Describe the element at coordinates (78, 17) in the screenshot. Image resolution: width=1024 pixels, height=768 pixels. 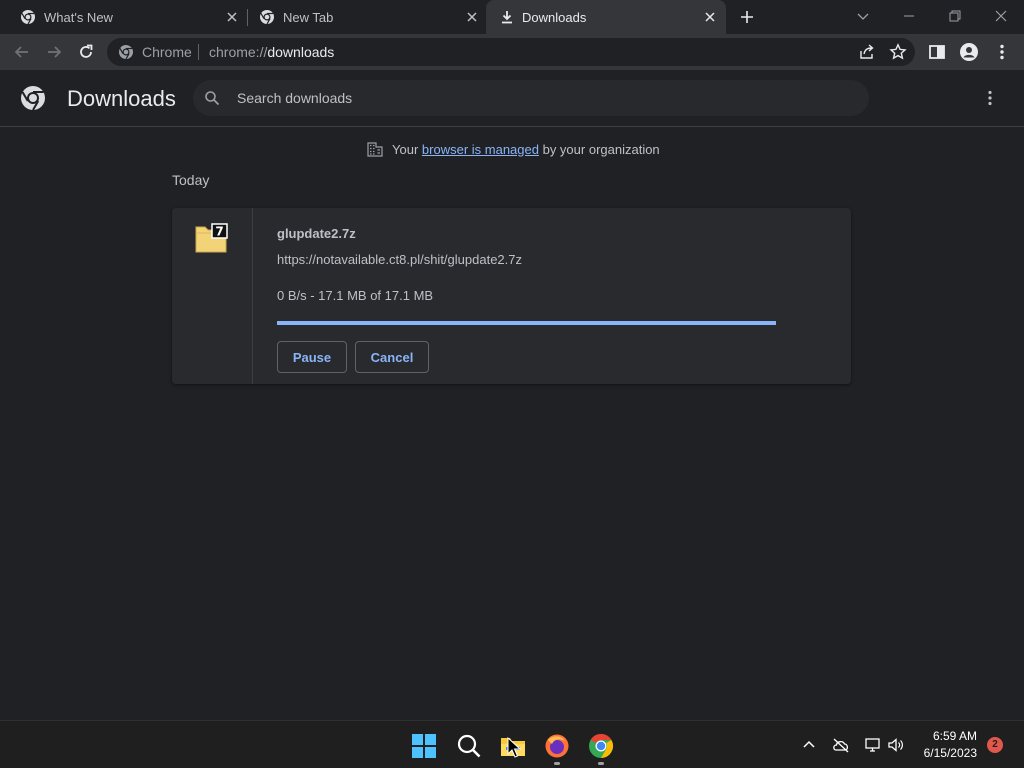
I see `tab-title: What's New` at that location.